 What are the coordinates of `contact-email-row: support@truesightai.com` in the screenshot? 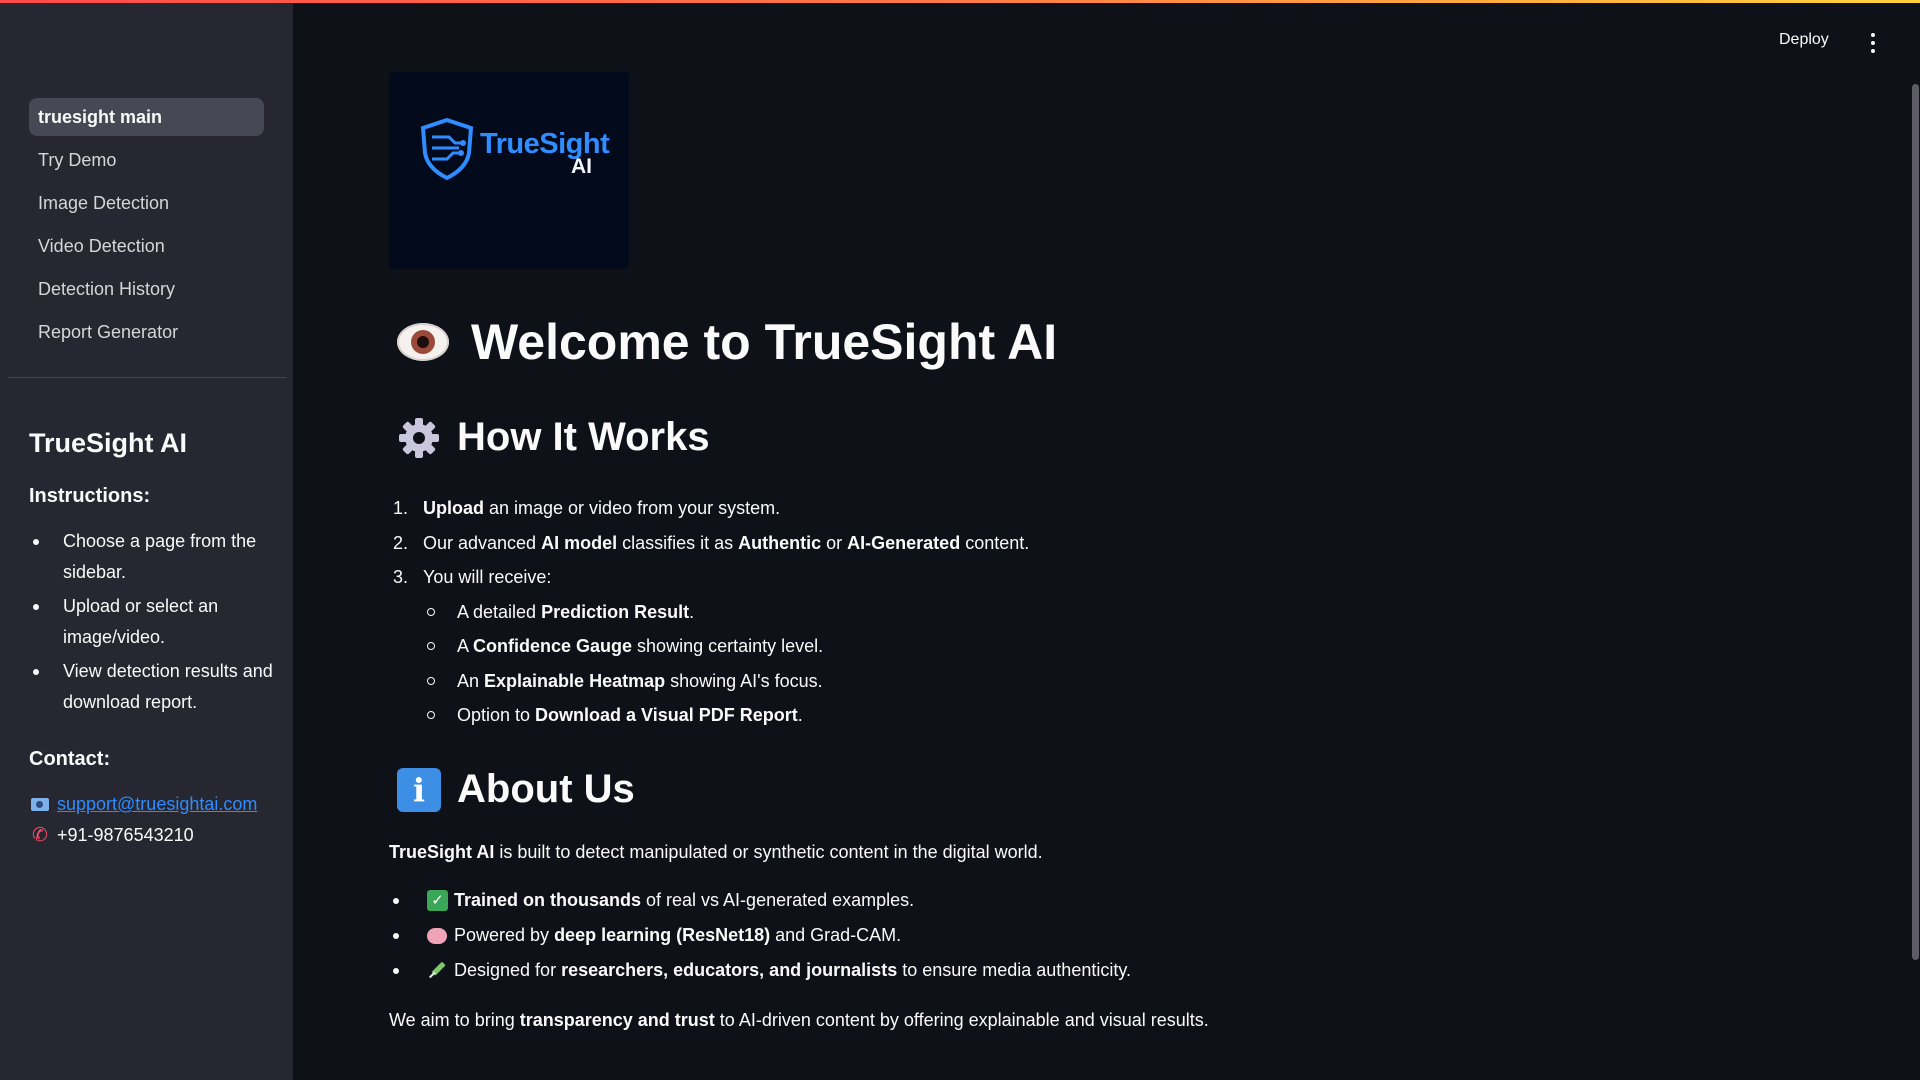 It's located at (151, 804).